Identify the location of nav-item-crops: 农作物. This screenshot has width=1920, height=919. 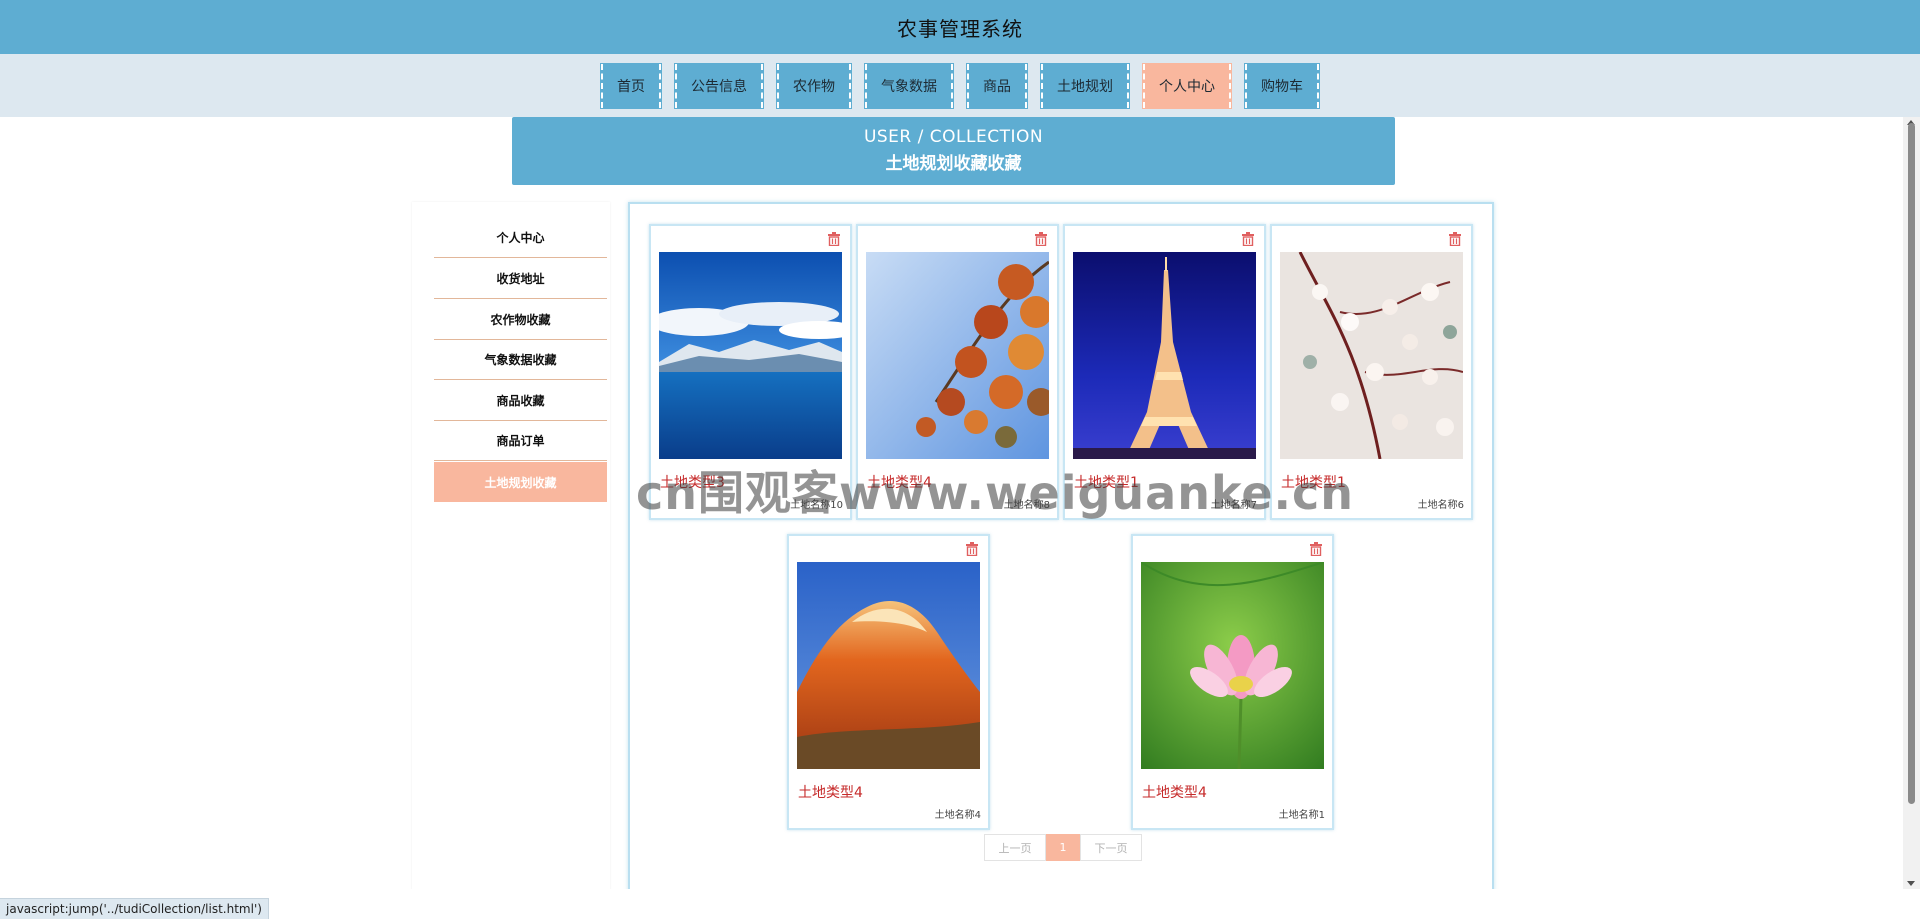
(814, 85).